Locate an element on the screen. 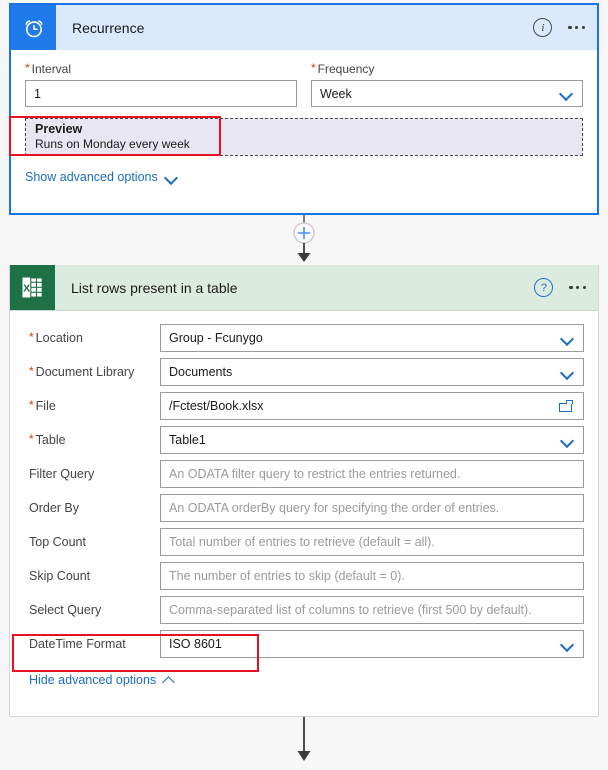  table-control: Table1 is located at coordinates (372, 440).